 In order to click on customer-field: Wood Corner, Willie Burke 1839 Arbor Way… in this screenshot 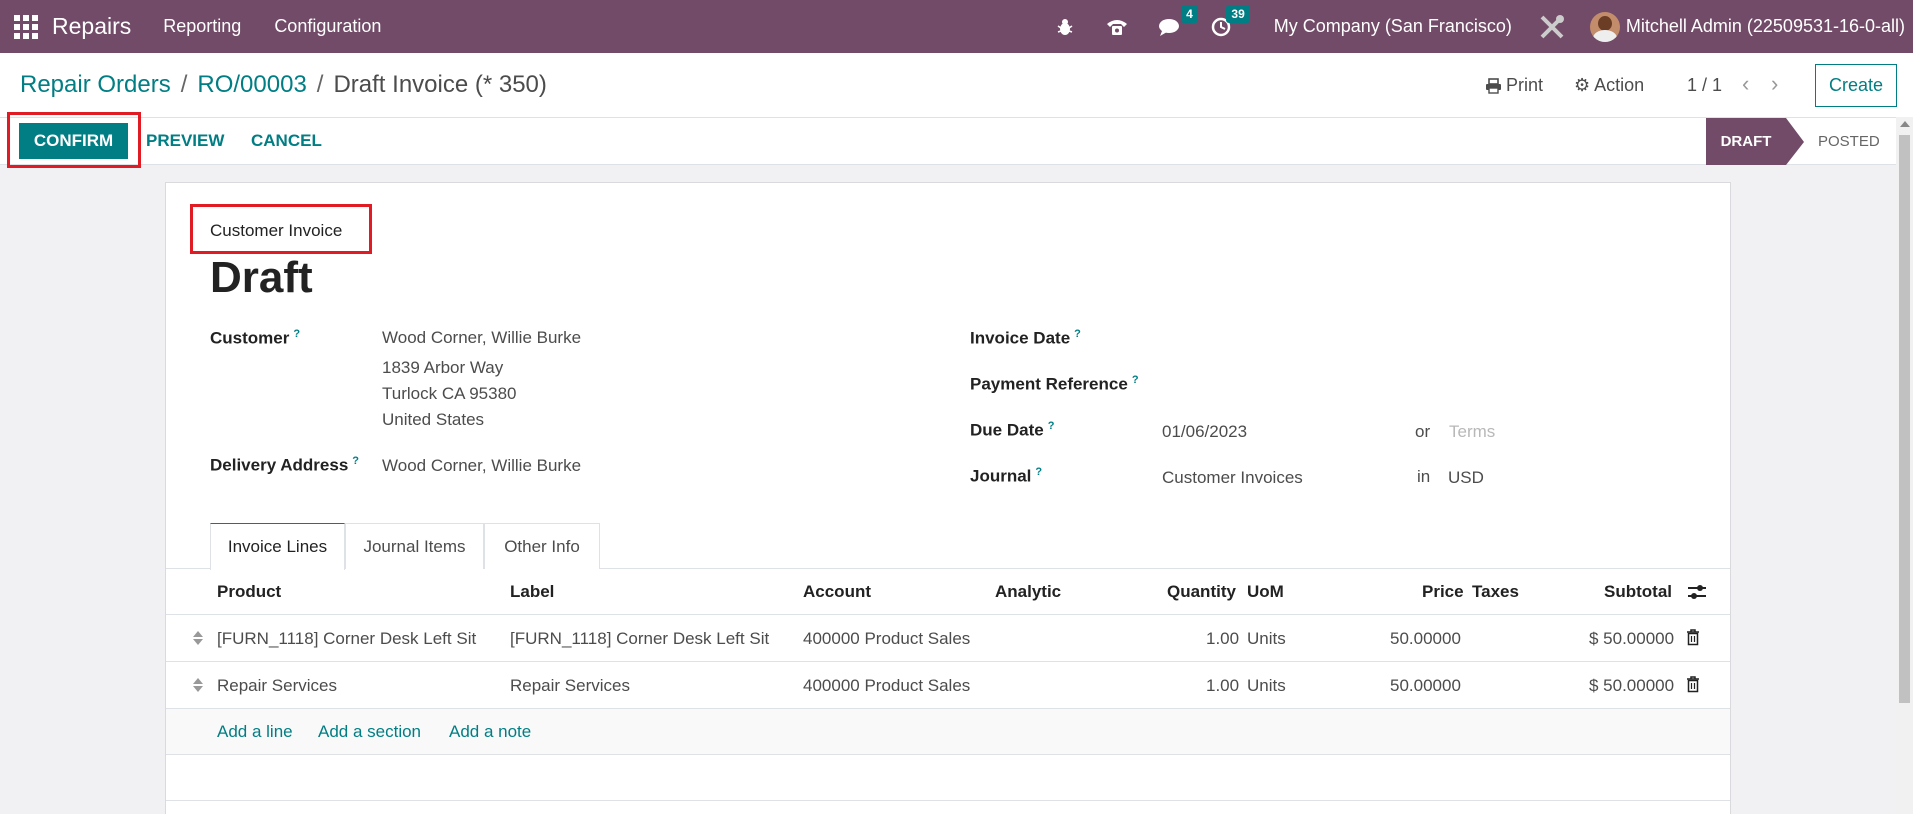, I will do `click(481, 379)`.